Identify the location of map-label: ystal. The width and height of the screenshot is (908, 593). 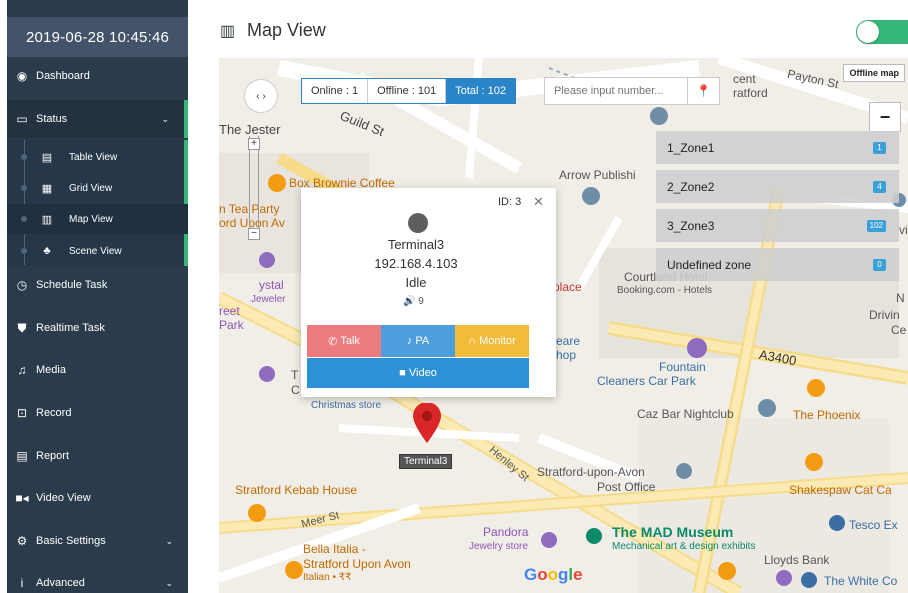
(271, 285).